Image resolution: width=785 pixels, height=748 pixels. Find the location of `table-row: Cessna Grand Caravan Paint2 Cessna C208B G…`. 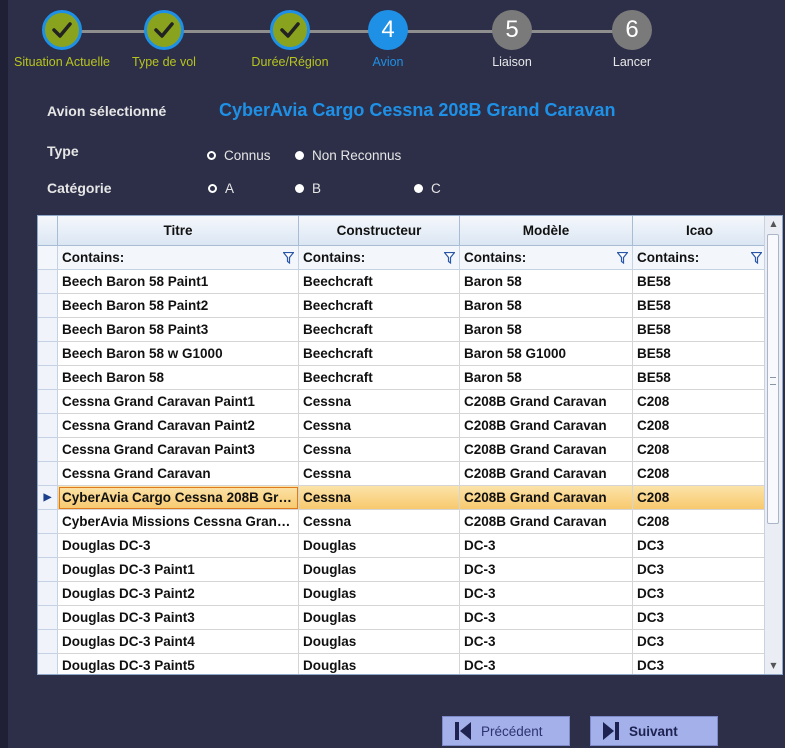

table-row: Cessna Grand Caravan Paint2 Cessna C208B G… is located at coordinates (402, 426).